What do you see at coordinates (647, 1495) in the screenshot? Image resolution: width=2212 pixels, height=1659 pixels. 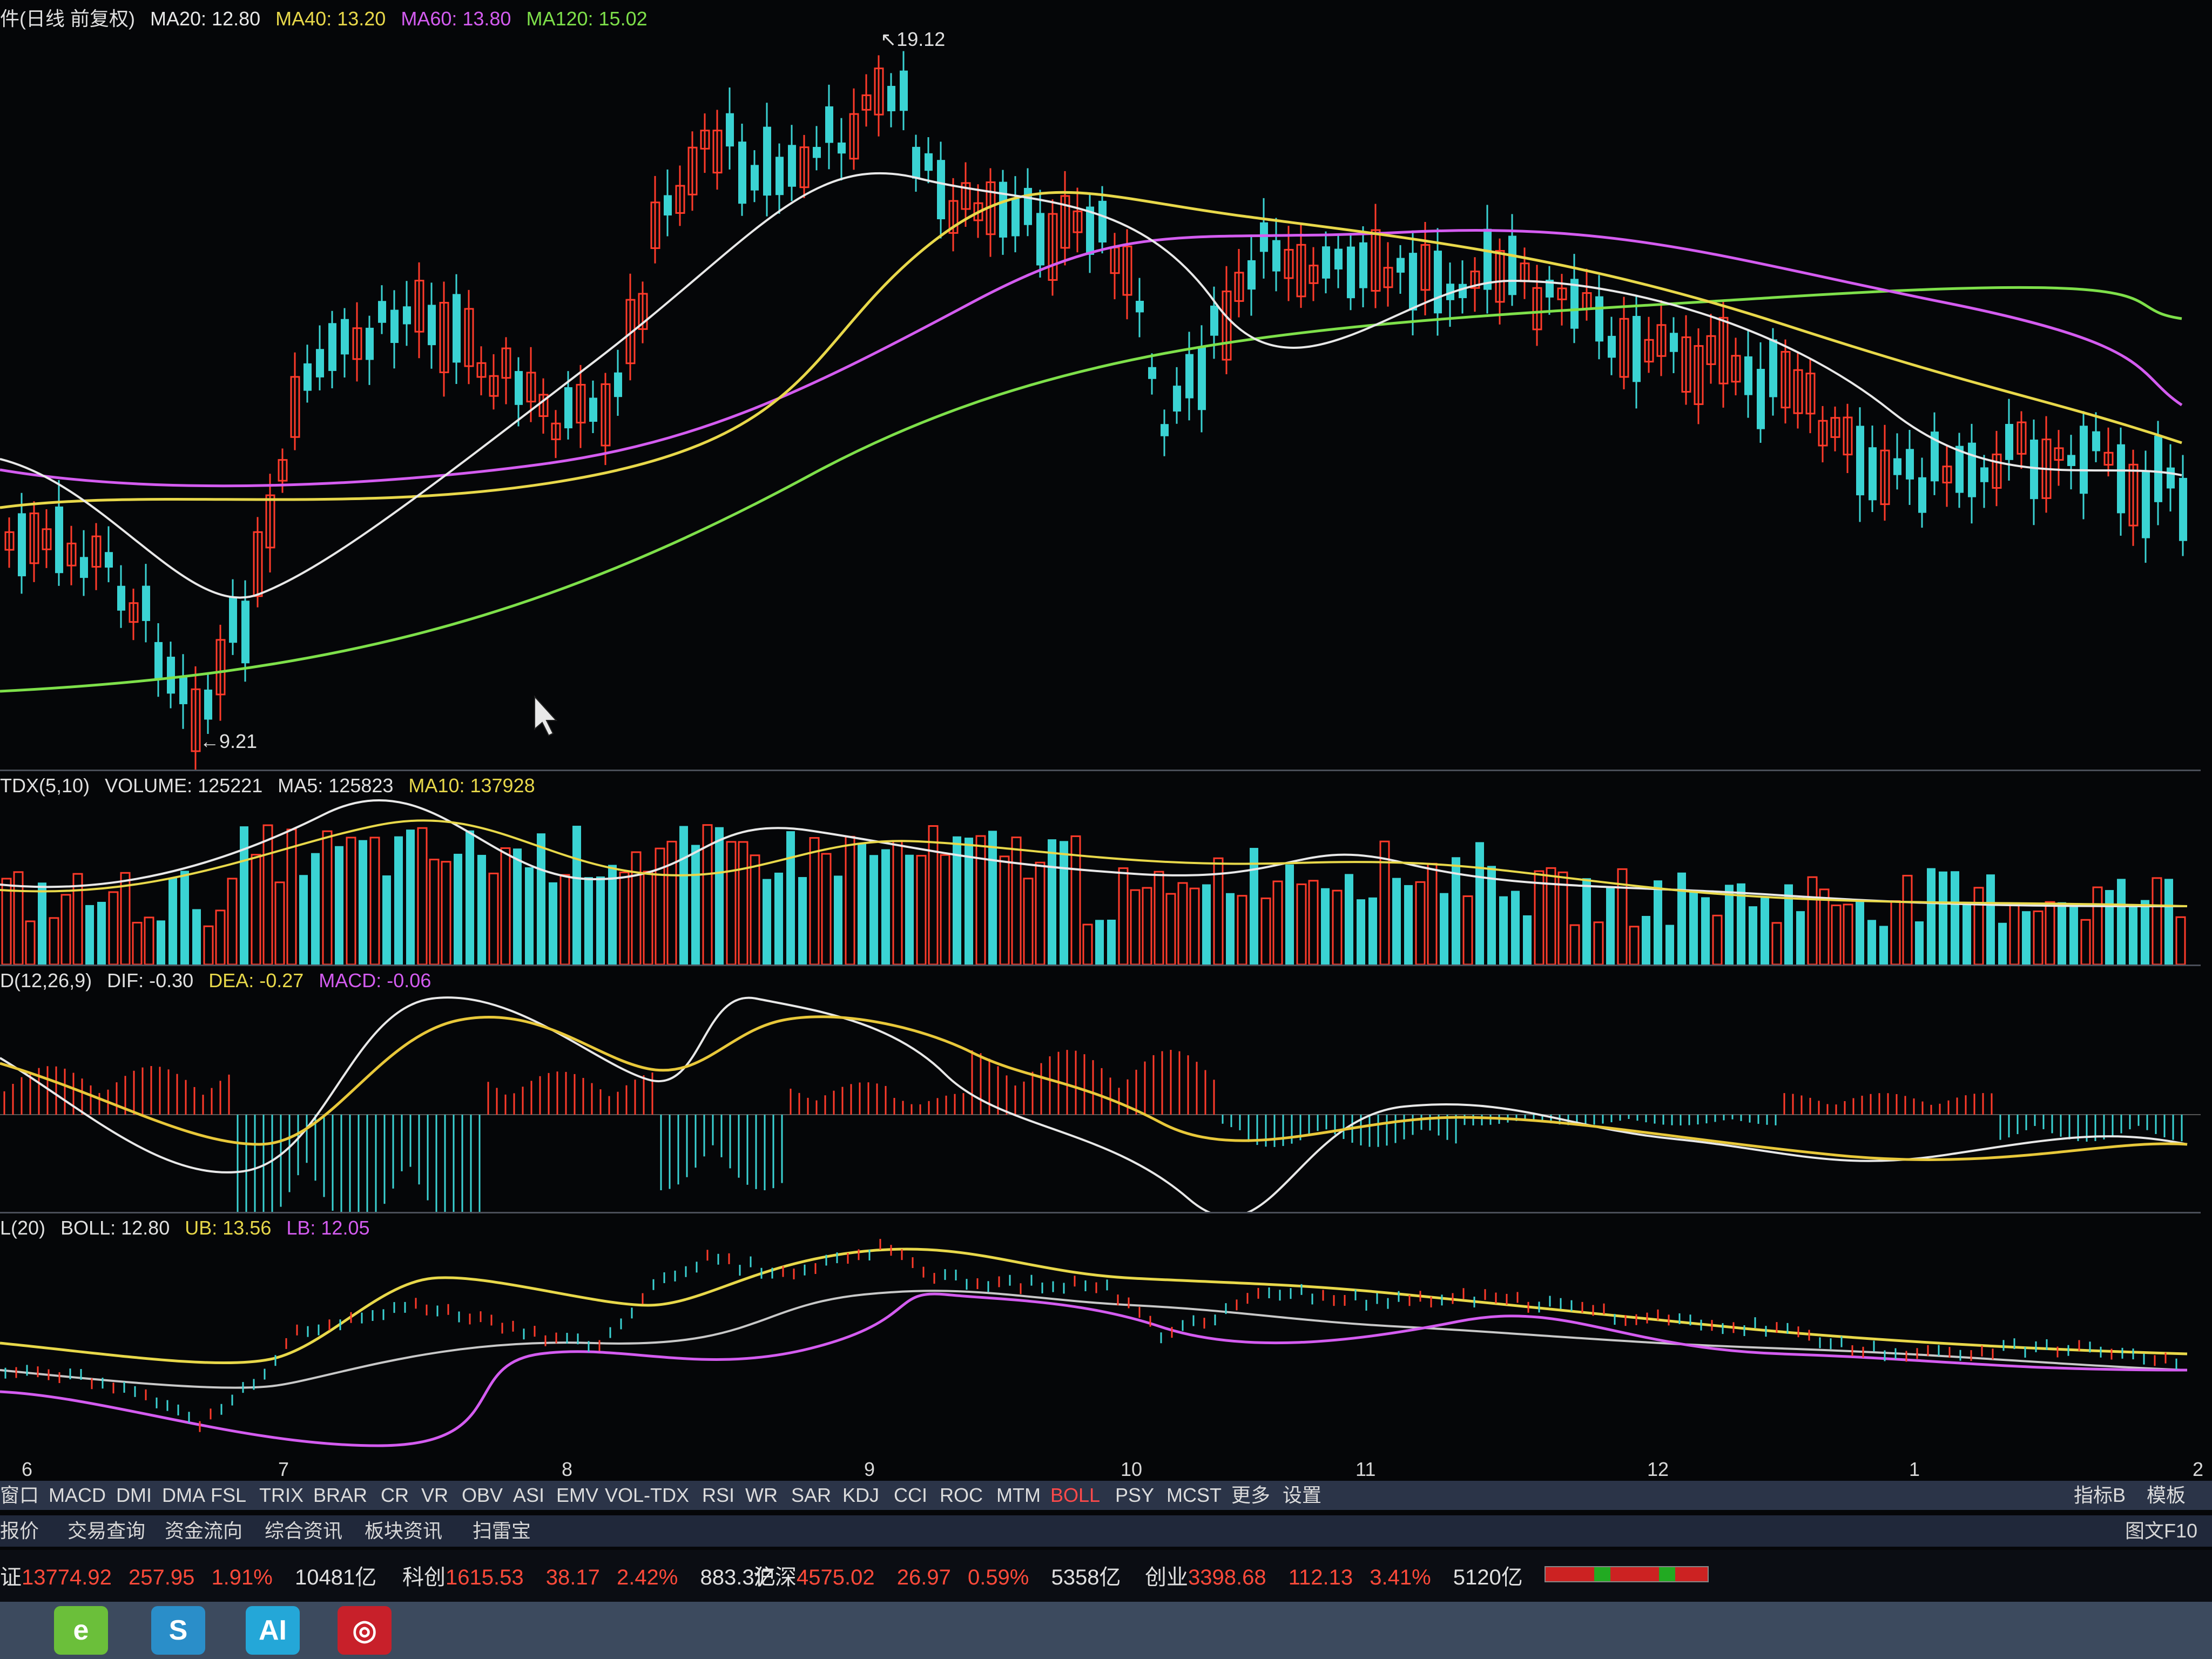 I see `tab-vol-tdx: VOL-TDX` at bounding box center [647, 1495].